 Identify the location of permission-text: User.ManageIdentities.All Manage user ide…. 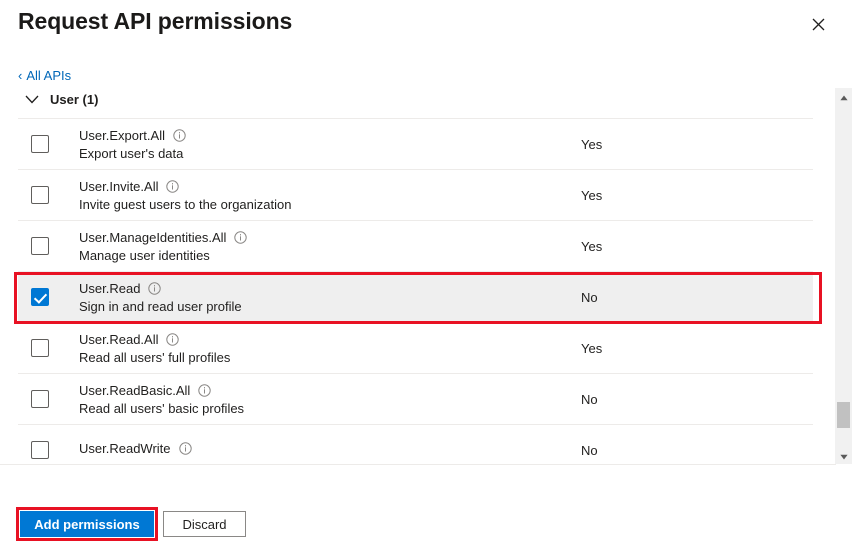
(321, 246).